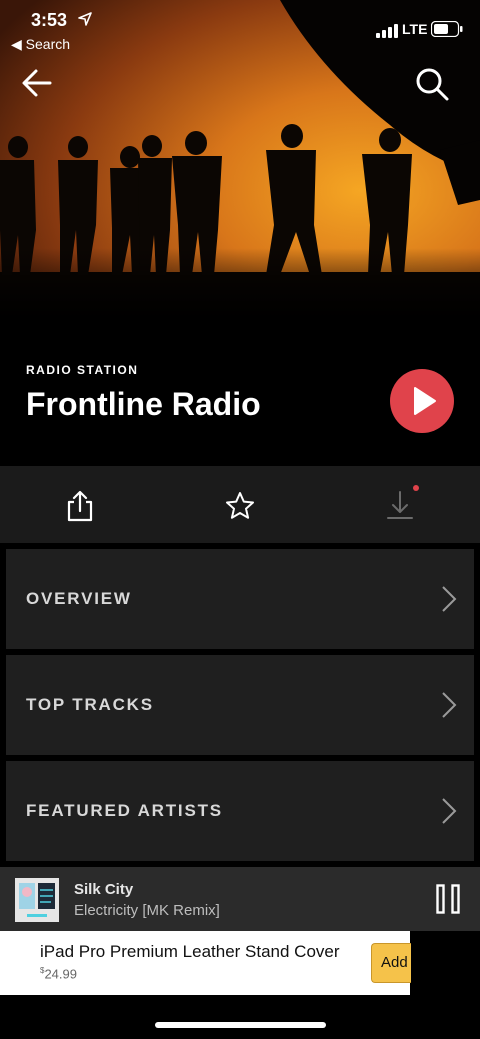 The height and width of the screenshot is (1039, 480). I want to click on home-indicator, so click(240, 1025).